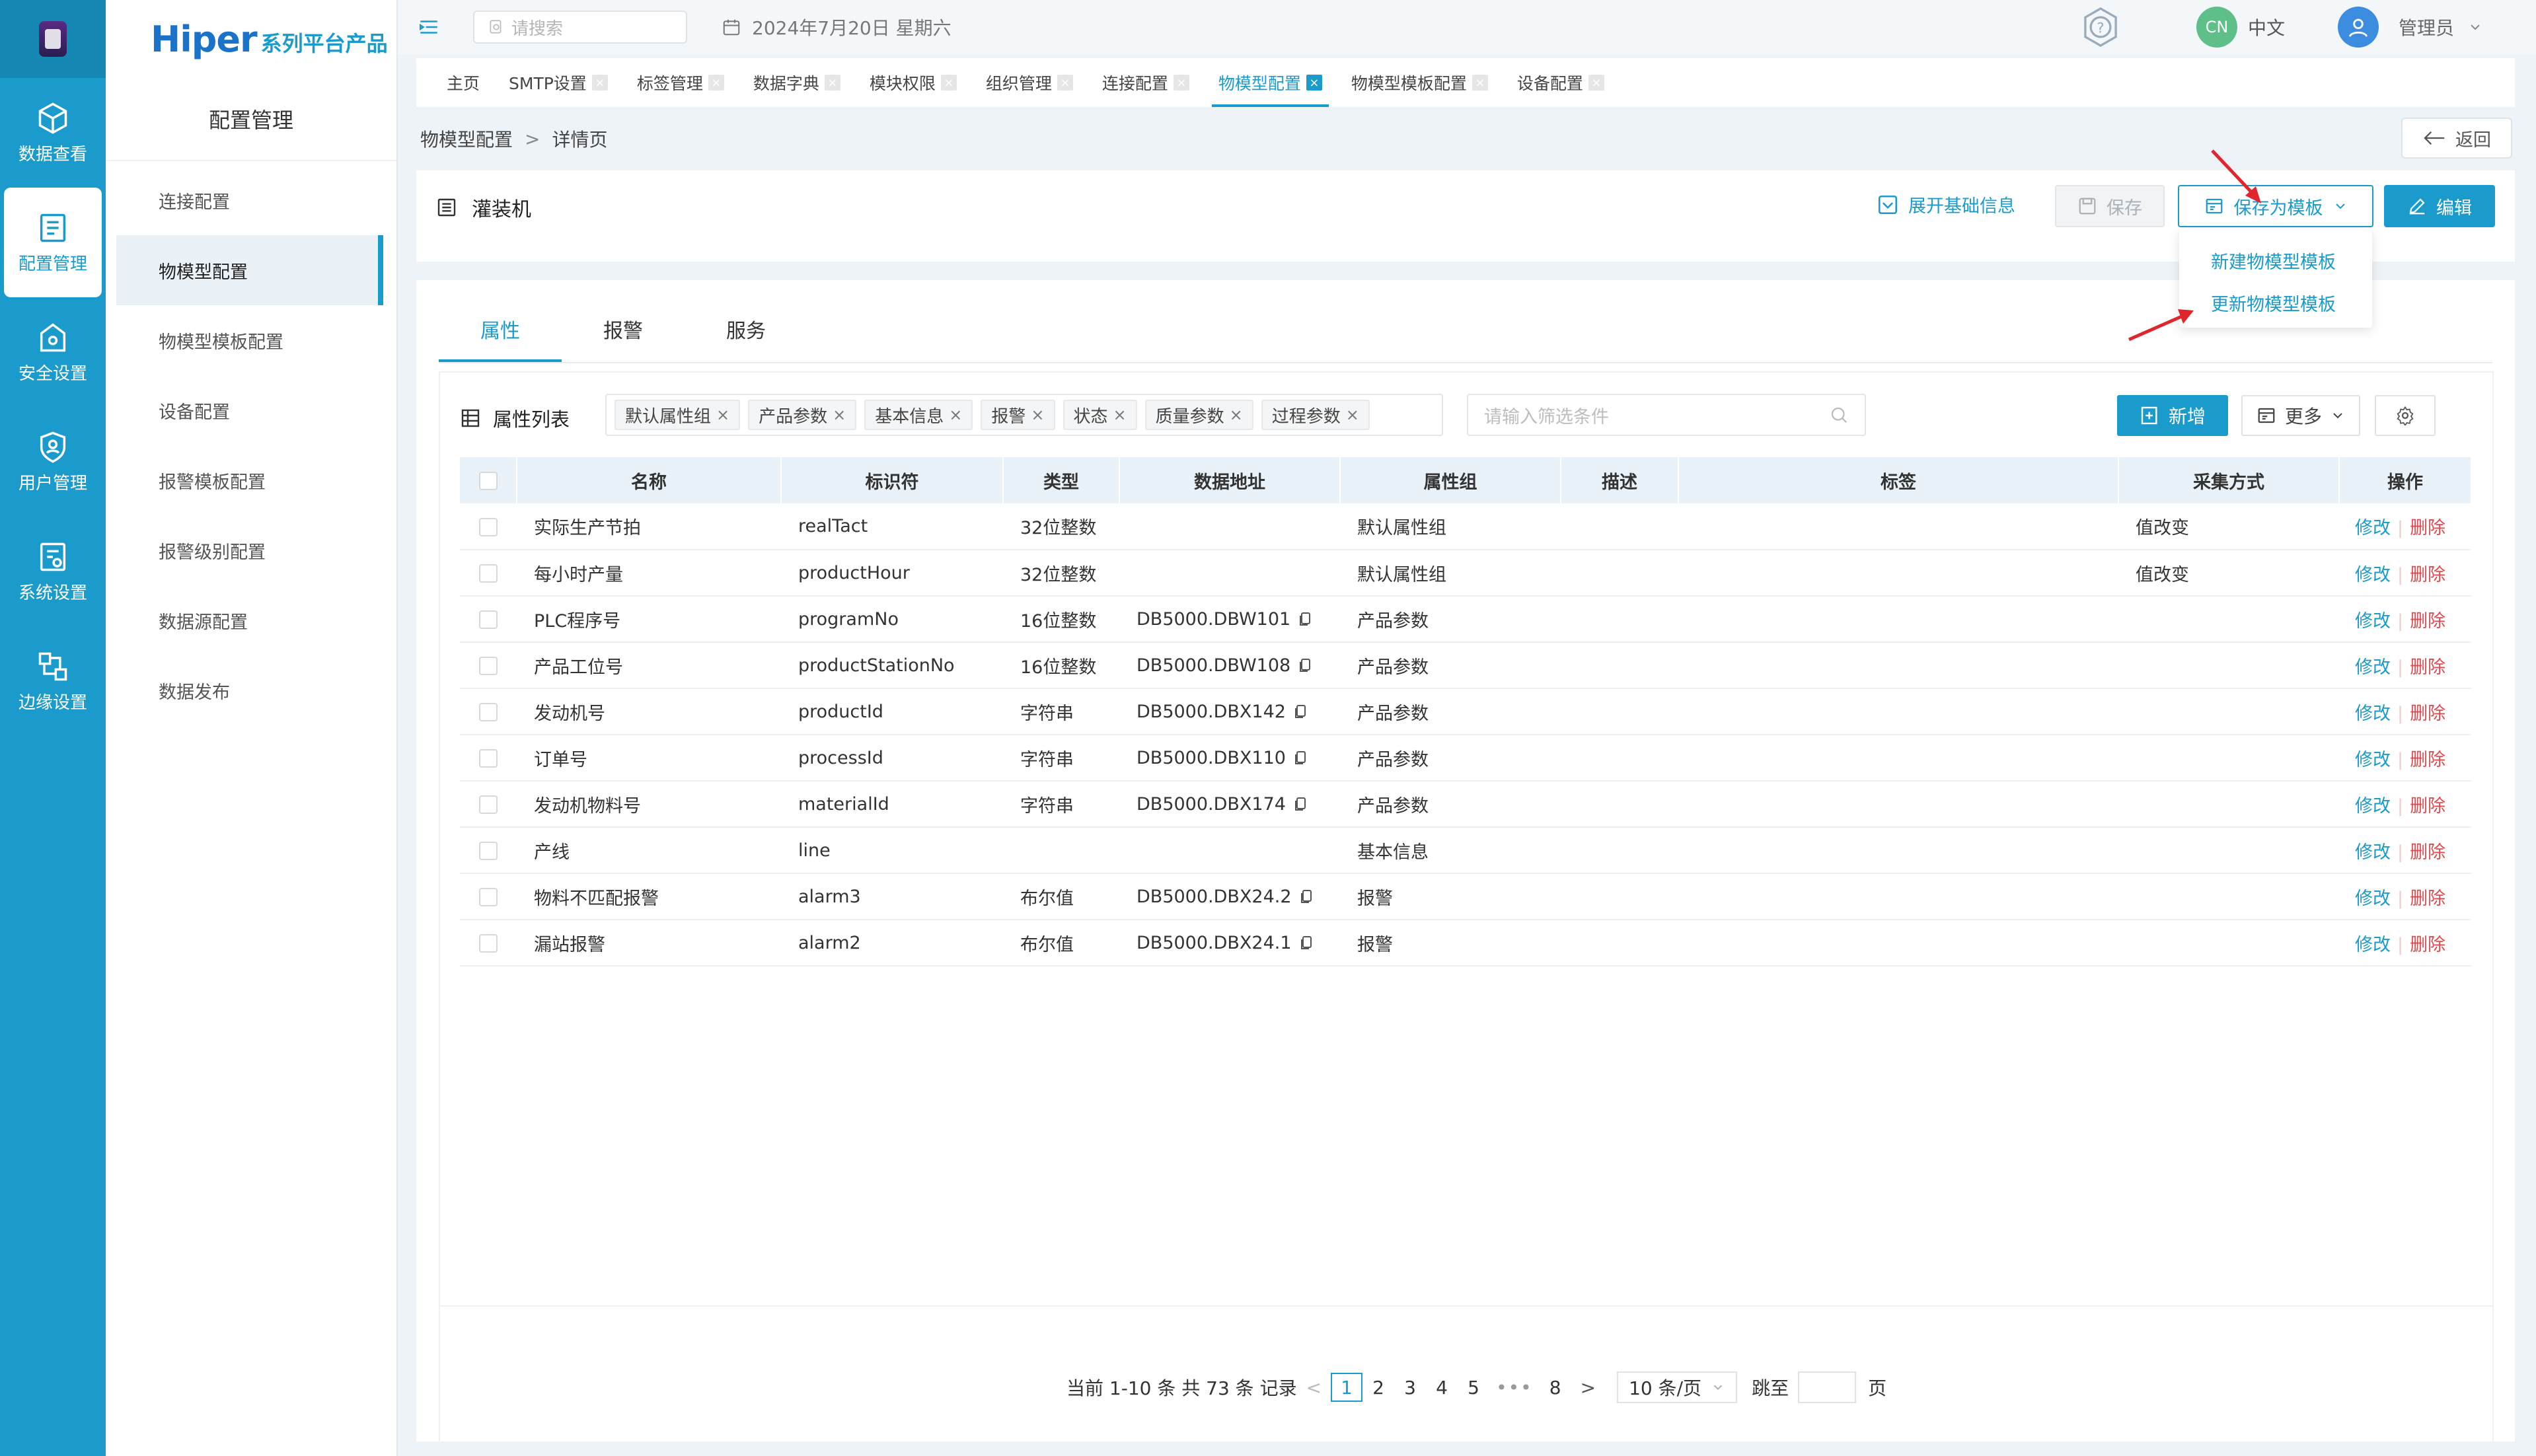 This screenshot has width=2536, height=1456. Describe the element at coordinates (1420, 82) in the screenshot. I see `tab-8: 物模型模板配置 ×` at that location.